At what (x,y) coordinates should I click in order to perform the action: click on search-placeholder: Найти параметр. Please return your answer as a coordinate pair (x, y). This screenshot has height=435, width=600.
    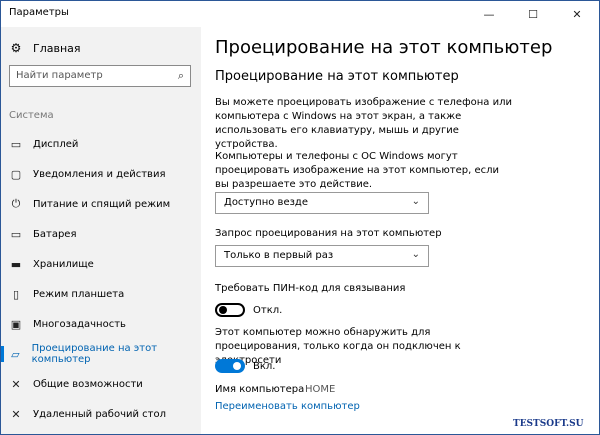
    Looking at the image, I should click on (59, 75).